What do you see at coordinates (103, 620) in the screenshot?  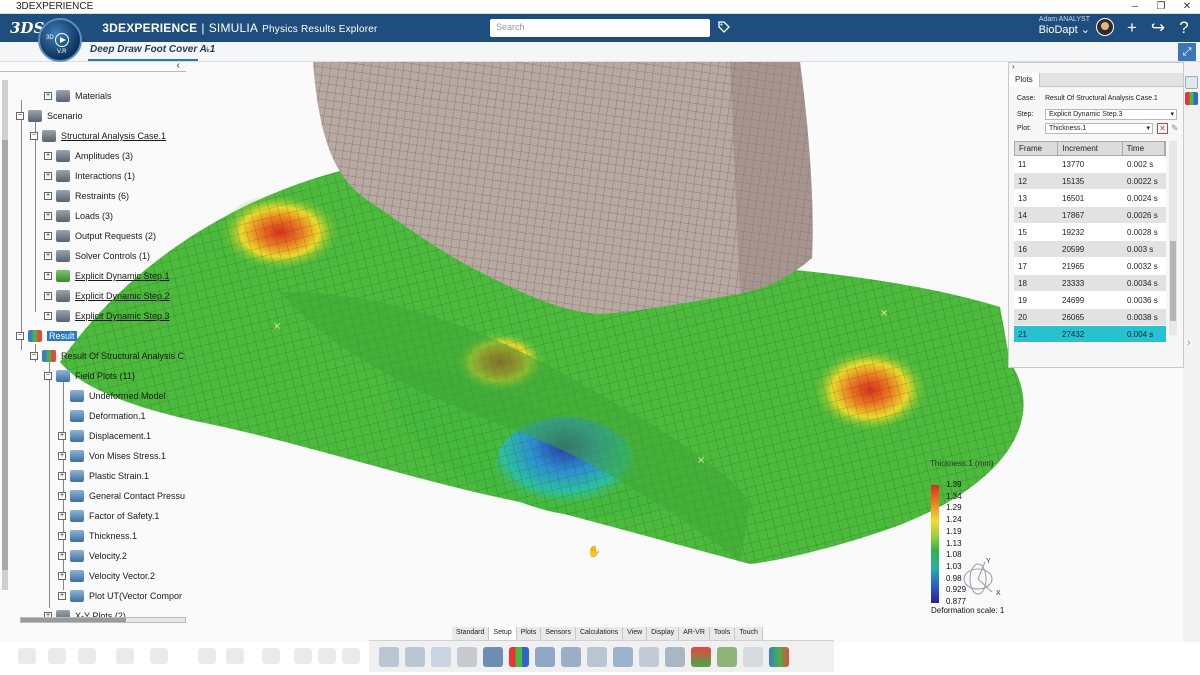 I see `tree-horizontal-scrollbar` at bounding box center [103, 620].